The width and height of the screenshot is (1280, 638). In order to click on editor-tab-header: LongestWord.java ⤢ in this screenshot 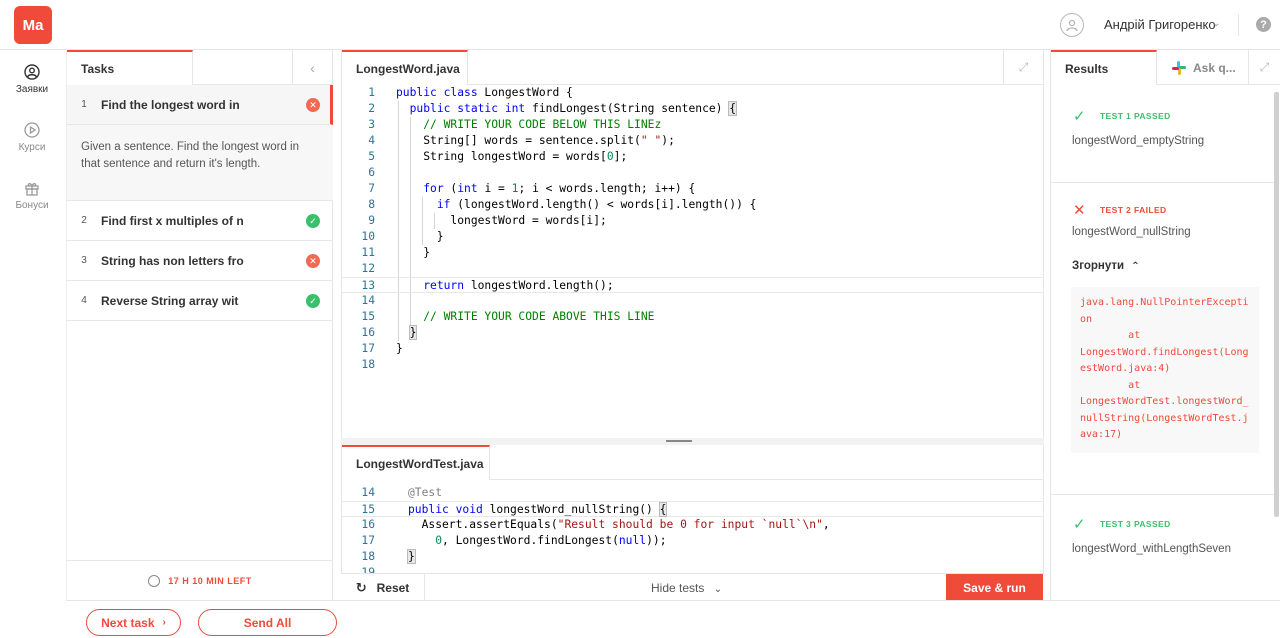, I will do `click(692, 67)`.